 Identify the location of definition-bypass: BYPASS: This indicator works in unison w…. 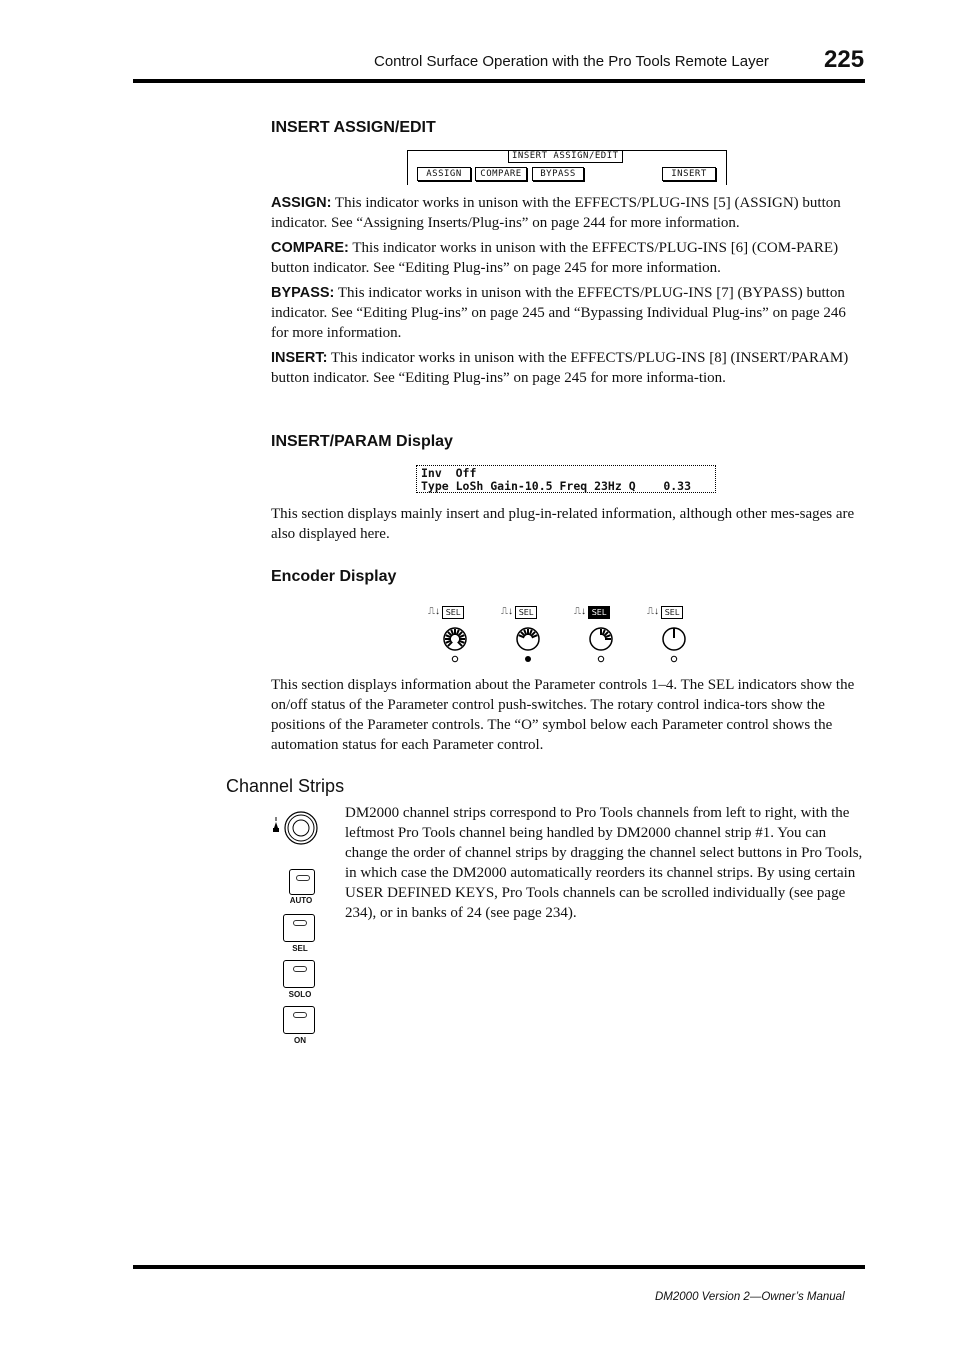
(567, 313).